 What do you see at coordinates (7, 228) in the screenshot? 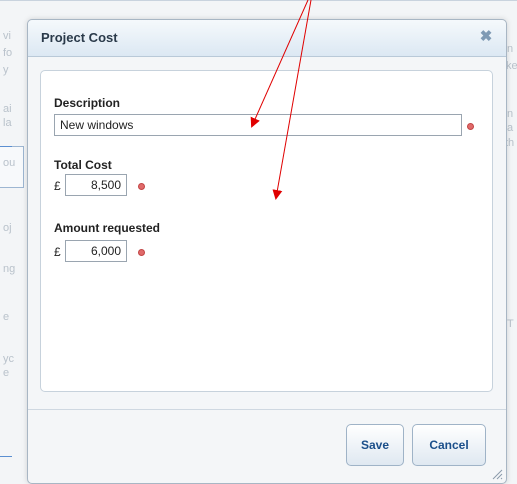
I see `background-text: oj` at bounding box center [7, 228].